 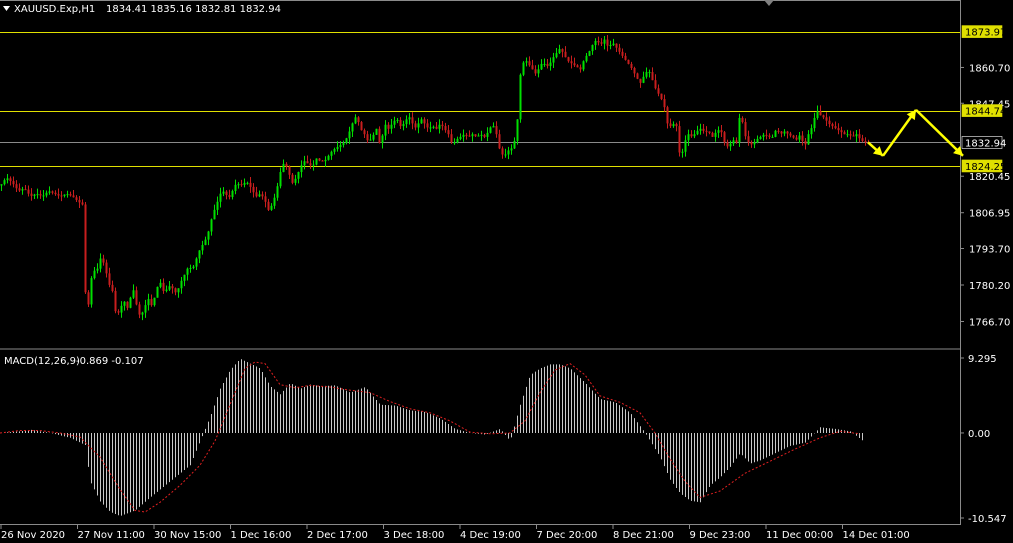 I want to click on time-tick-label: 14 Dec 01:00, so click(x=876, y=535).